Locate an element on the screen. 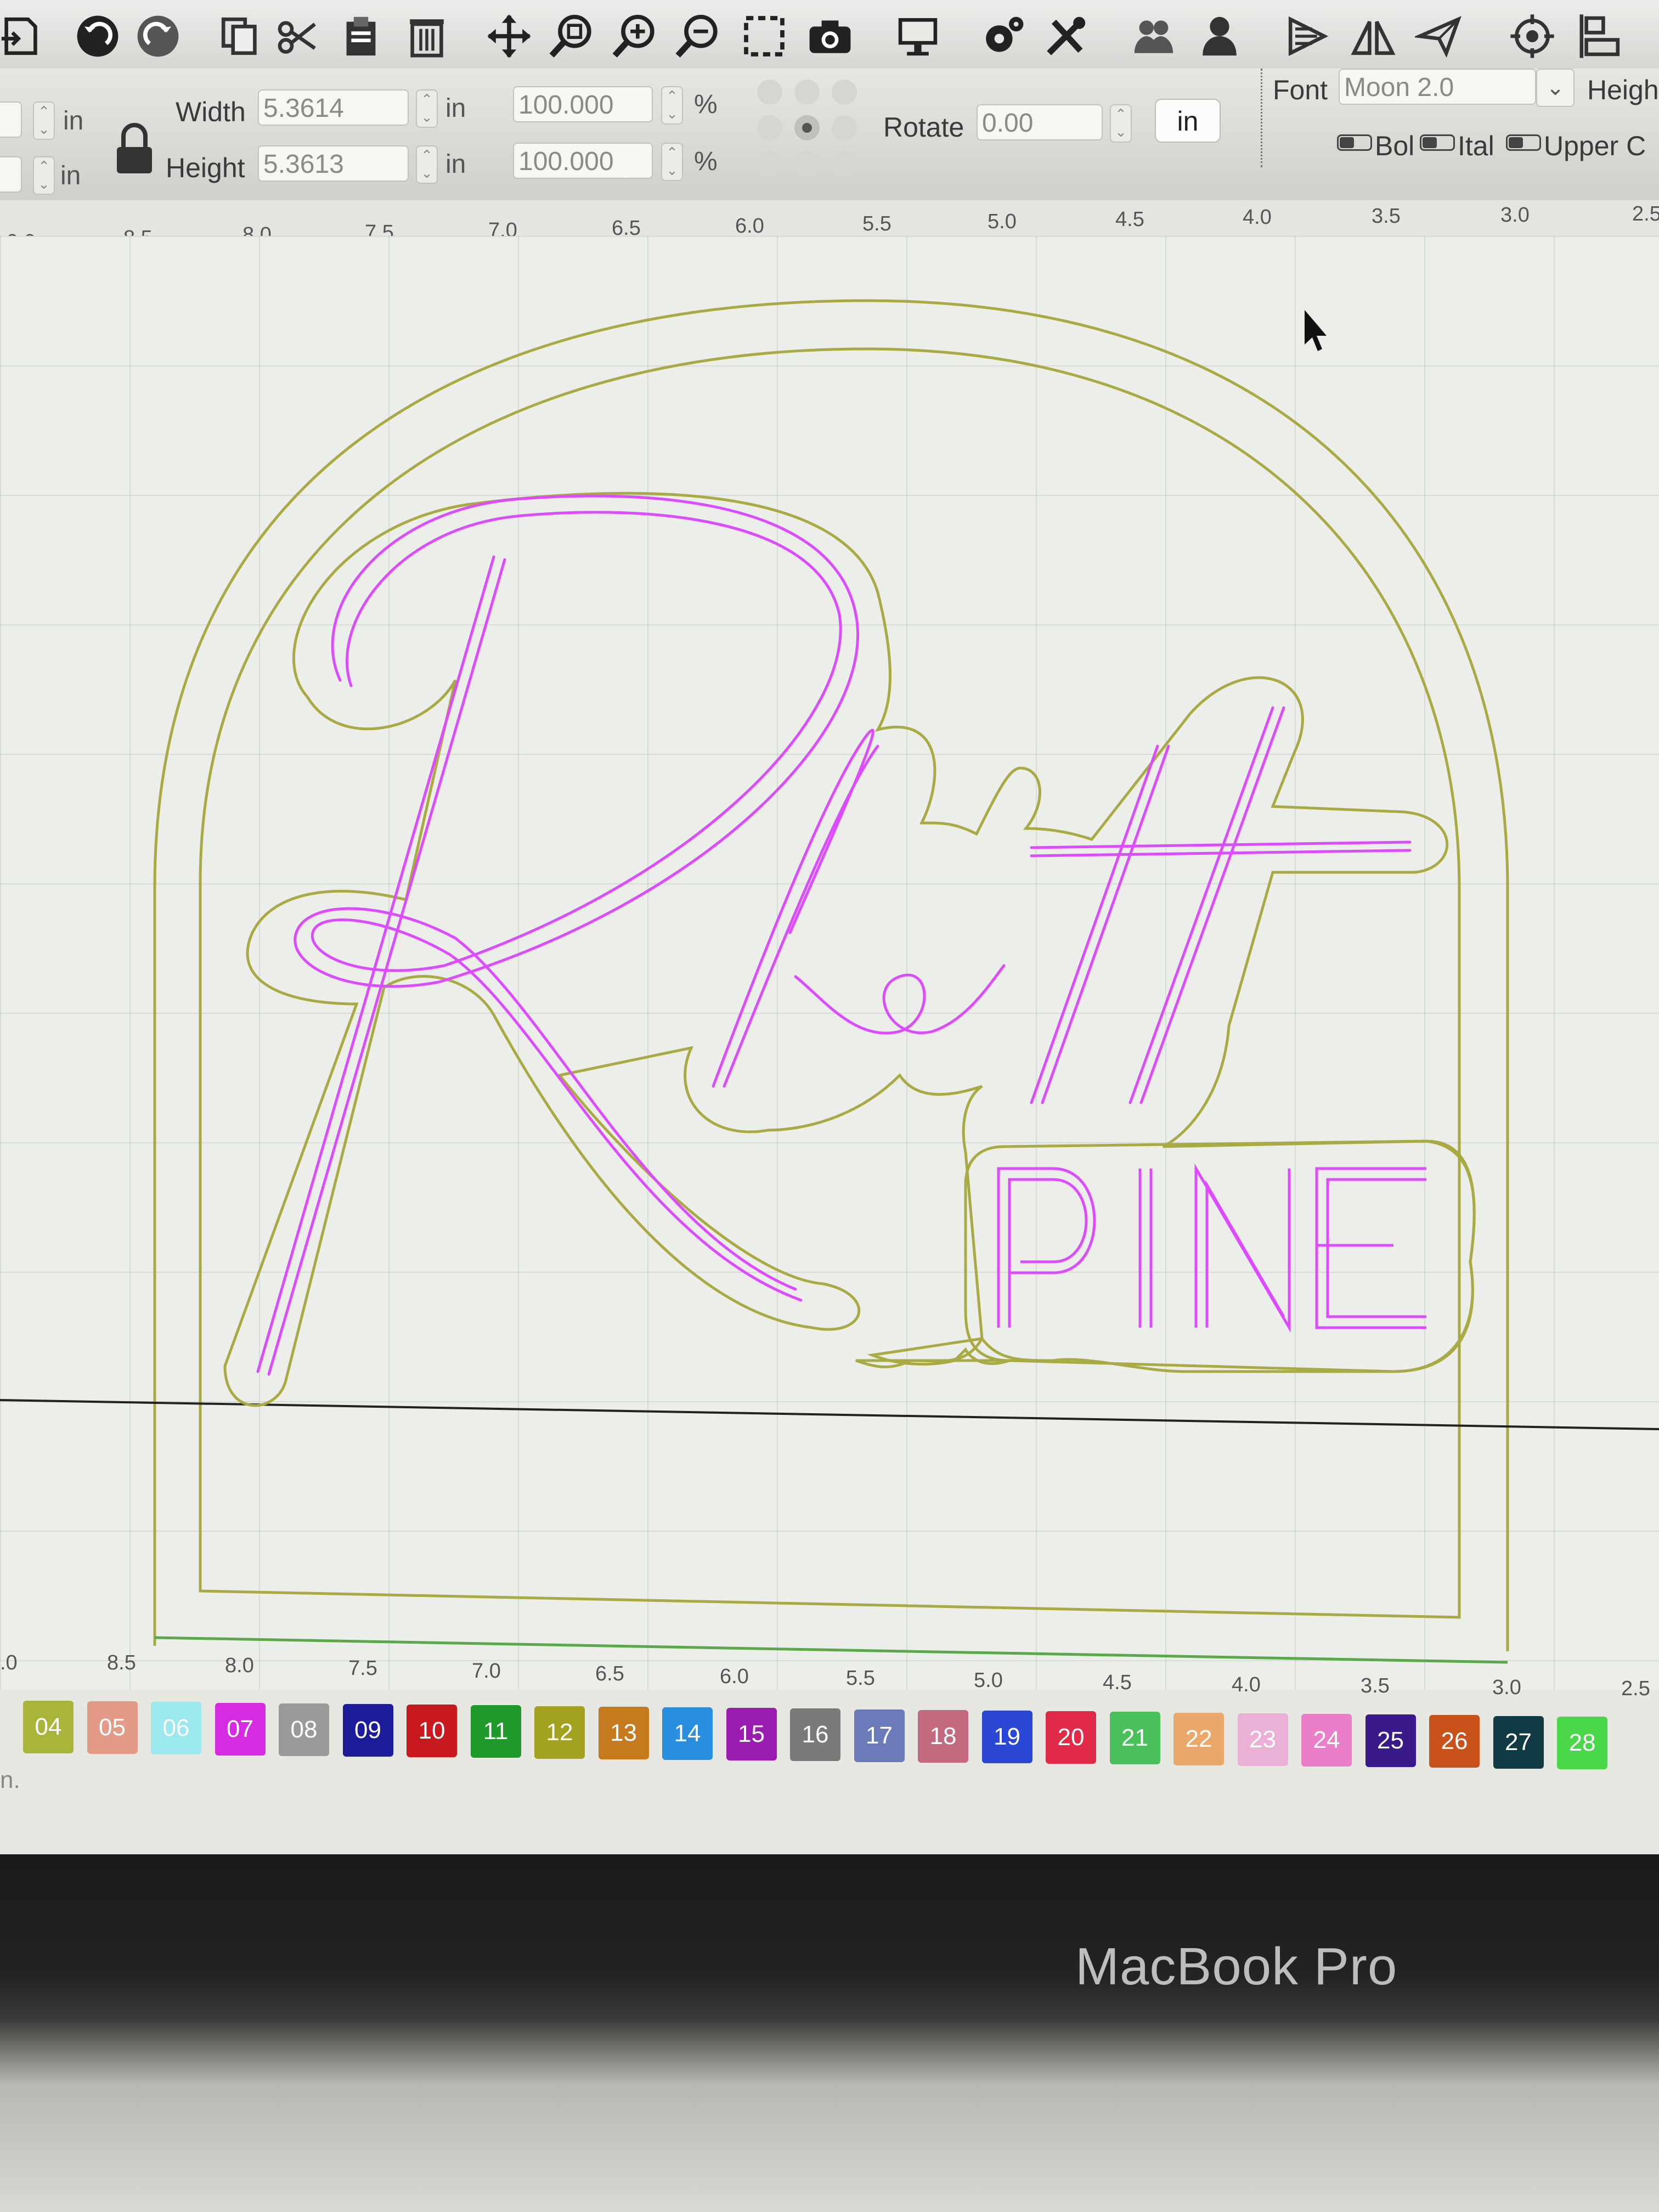  color-swatch-16: 16 is located at coordinates (815, 1735).